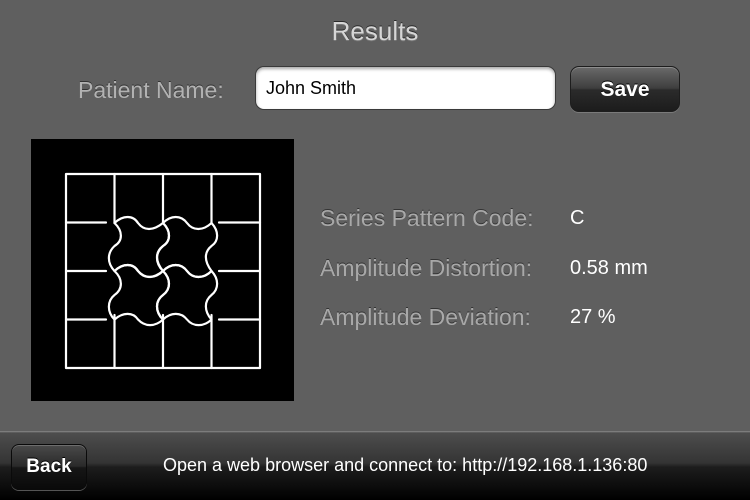 This screenshot has height=500, width=750. What do you see at coordinates (405, 88) in the screenshot?
I see `patient-name-input` at bounding box center [405, 88].